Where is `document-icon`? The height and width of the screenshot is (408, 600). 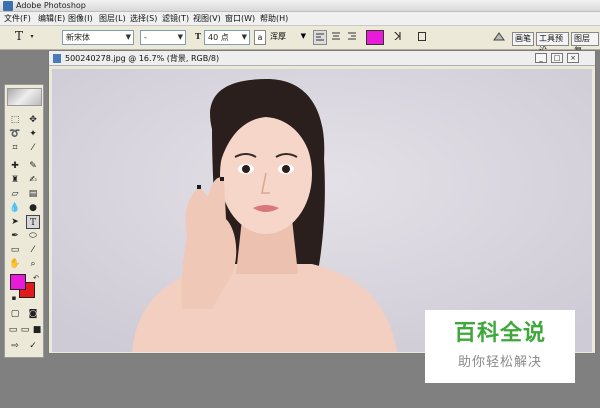
document-icon is located at coordinates (57, 58).